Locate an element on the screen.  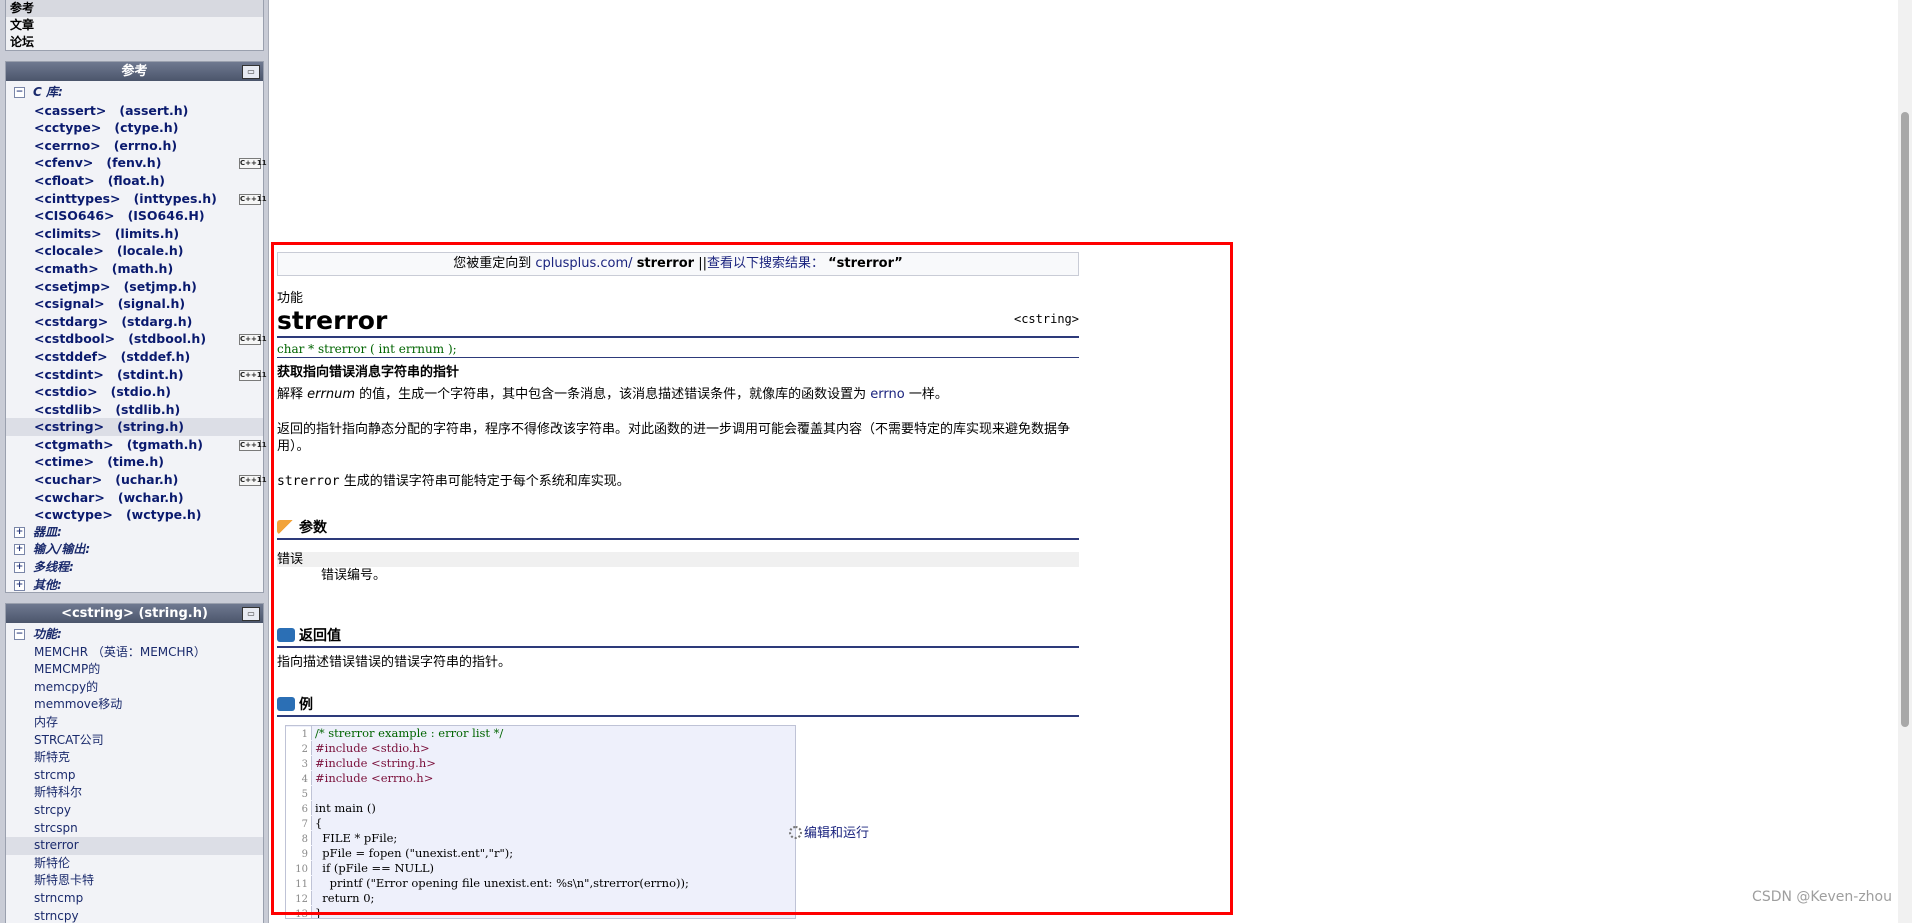
function-item: strerror is located at coordinates (134, 846).